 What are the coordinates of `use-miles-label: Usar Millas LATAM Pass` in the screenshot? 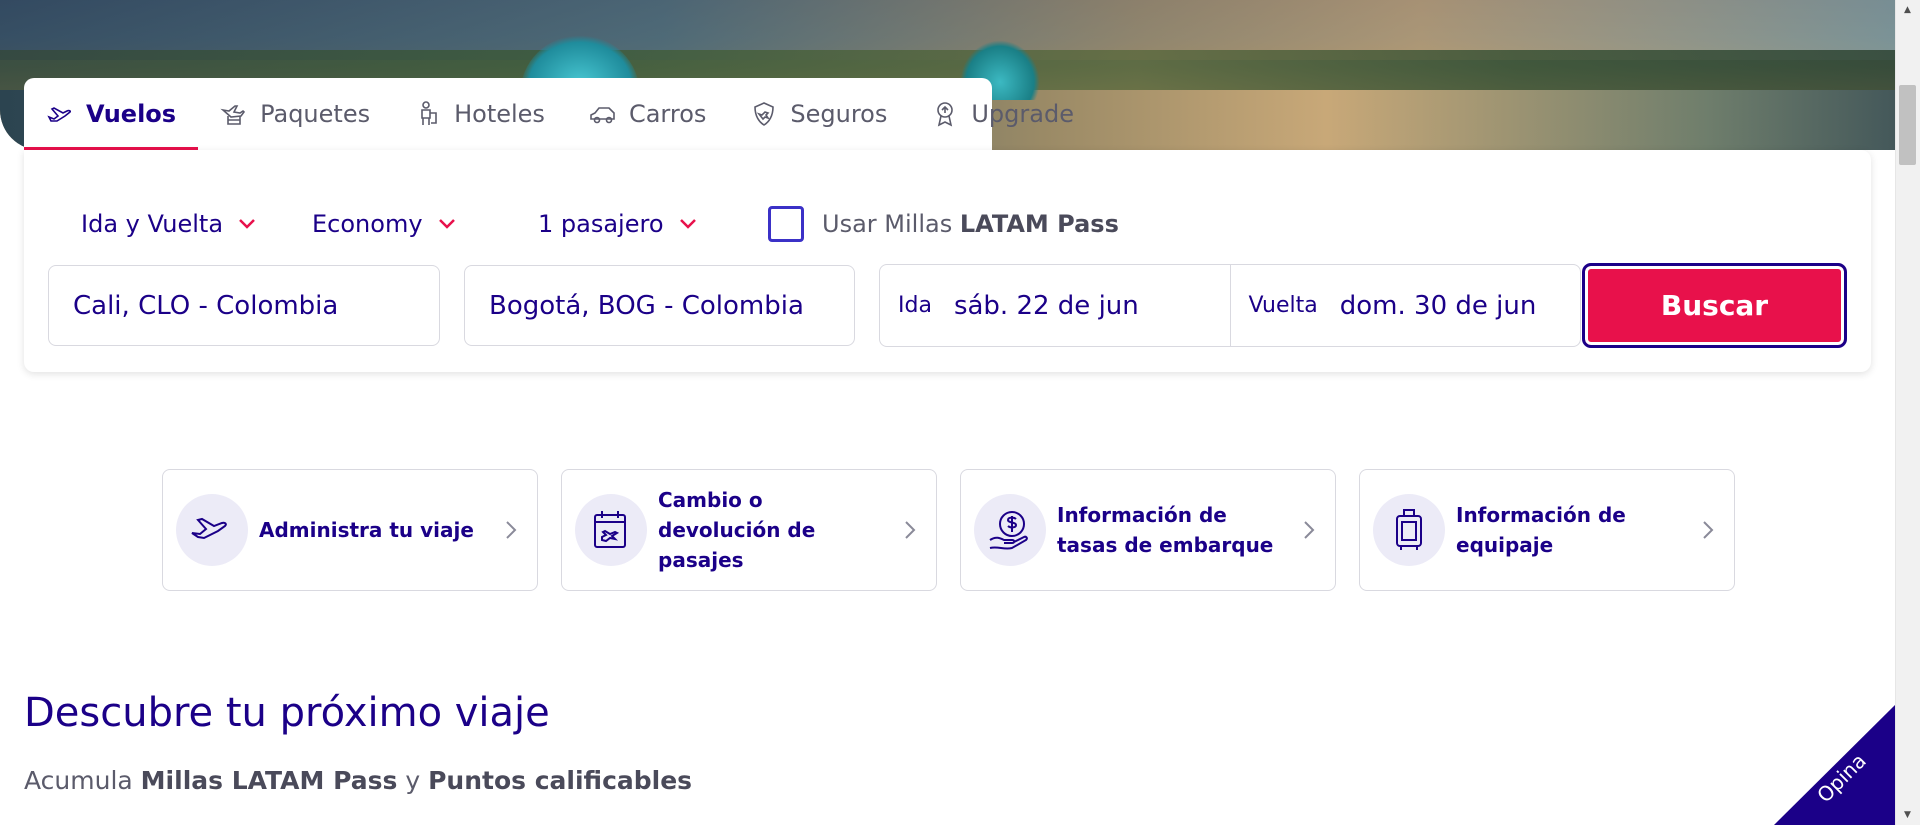 It's located at (970, 224).